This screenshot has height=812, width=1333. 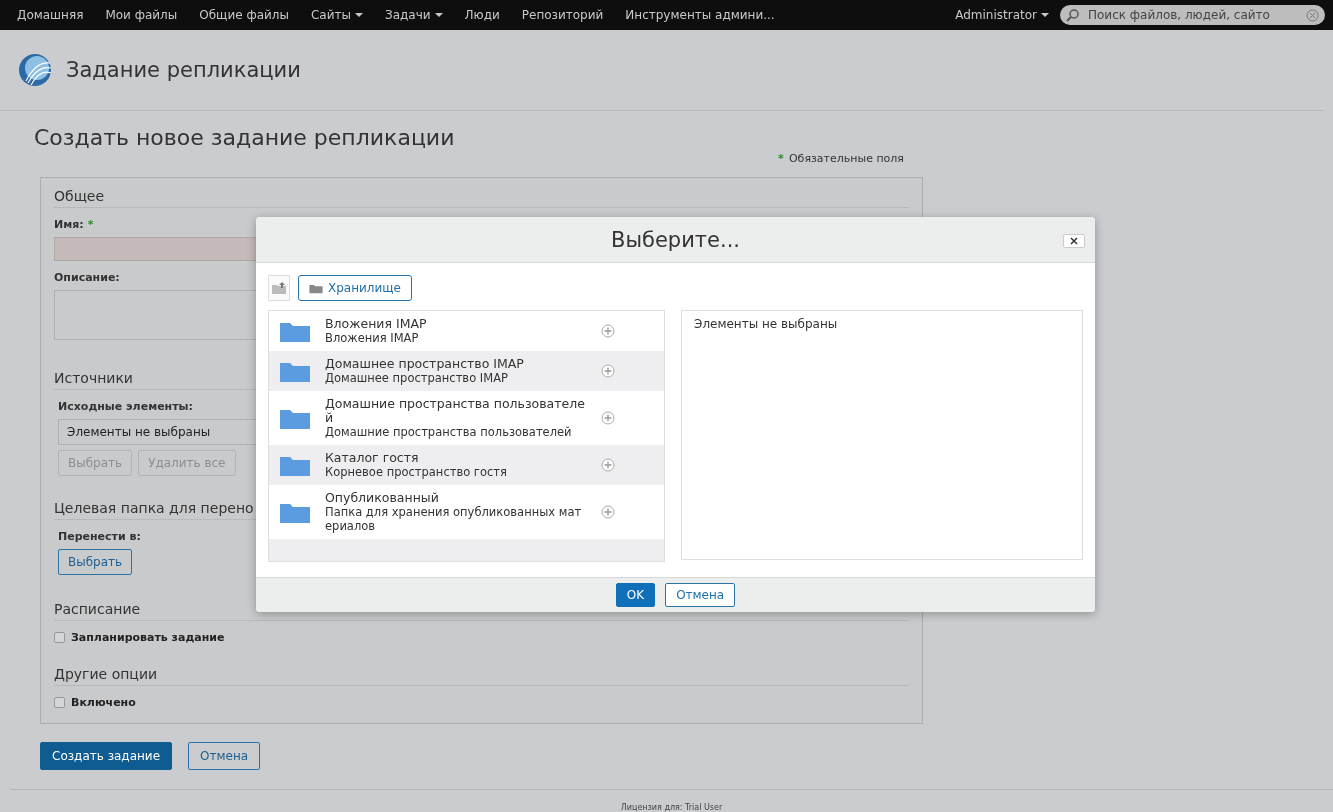 I want to click on ok-button: OK, so click(x=635, y=595).